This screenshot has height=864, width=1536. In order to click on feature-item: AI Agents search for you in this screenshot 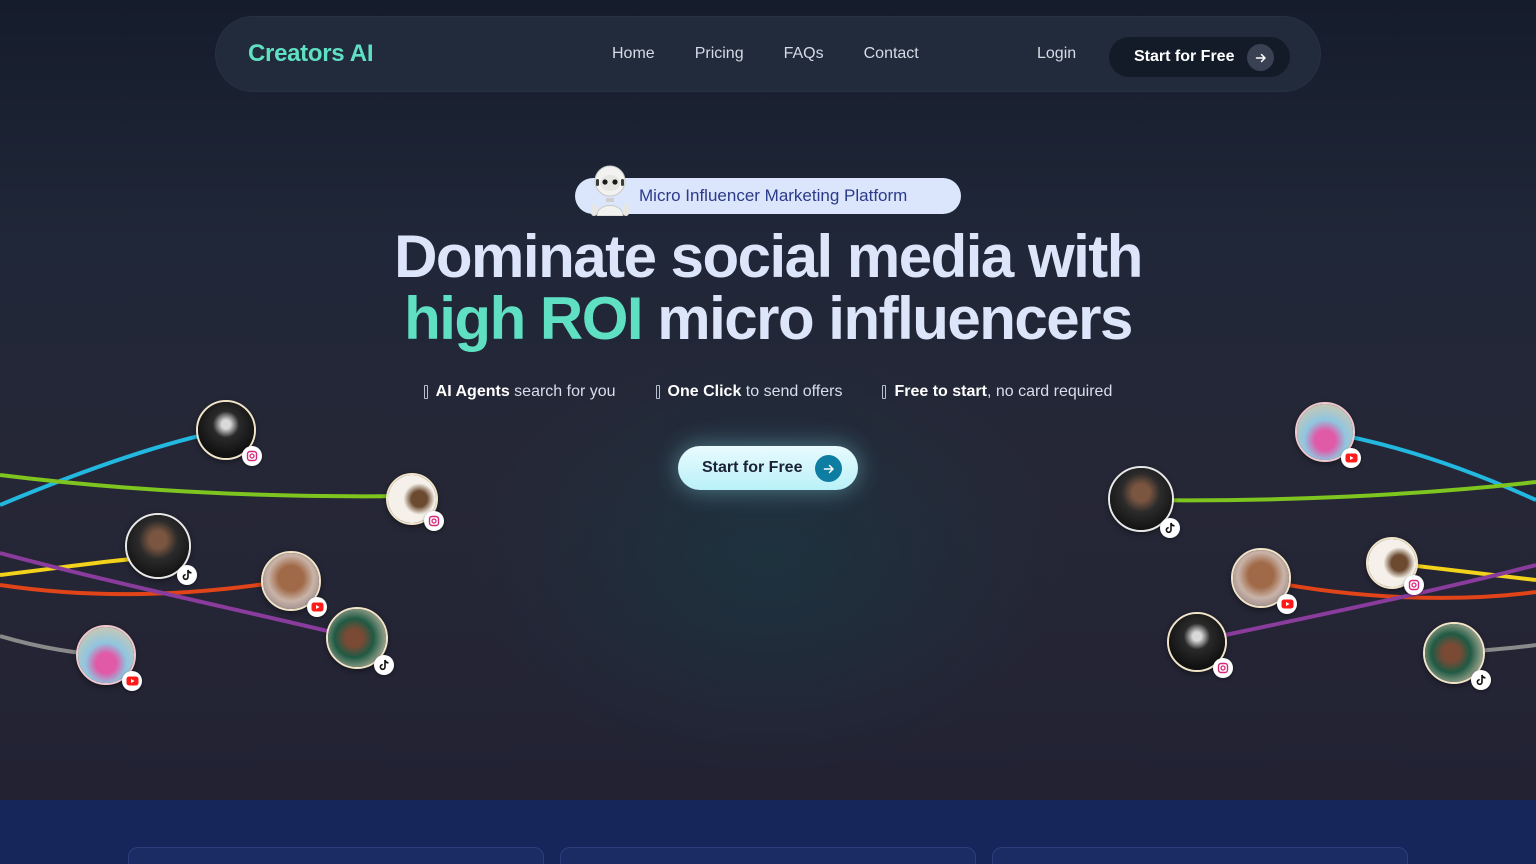, I will do `click(519, 392)`.